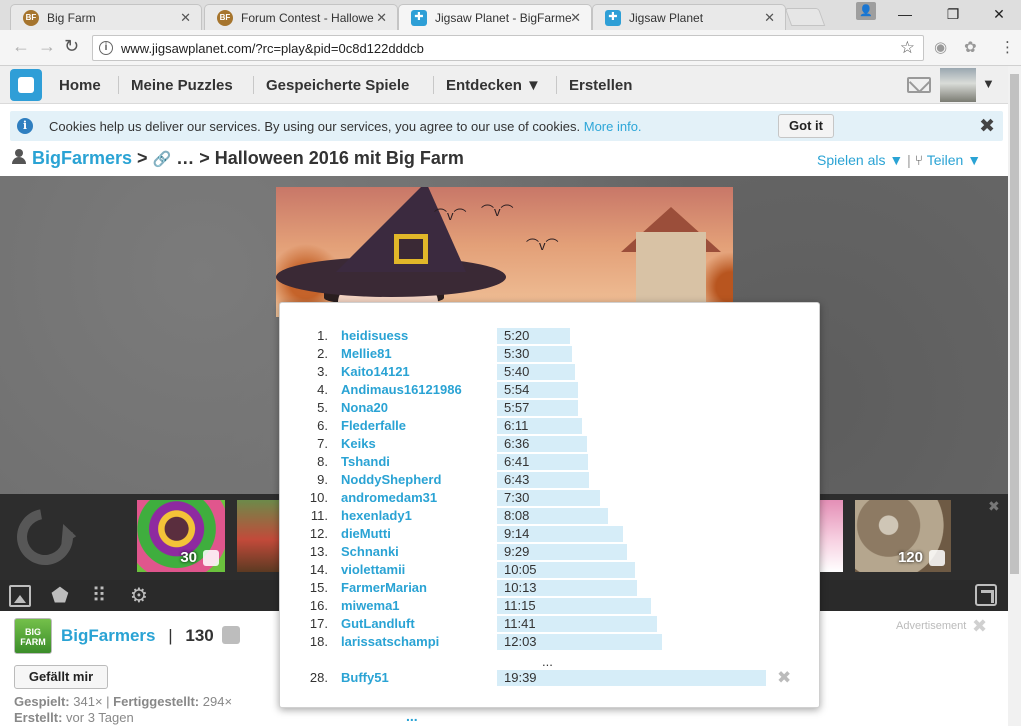  What do you see at coordinates (493, 85) in the screenshot?
I see `nav-entdecken: Entdecken ▼` at bounding box center [493, 85].